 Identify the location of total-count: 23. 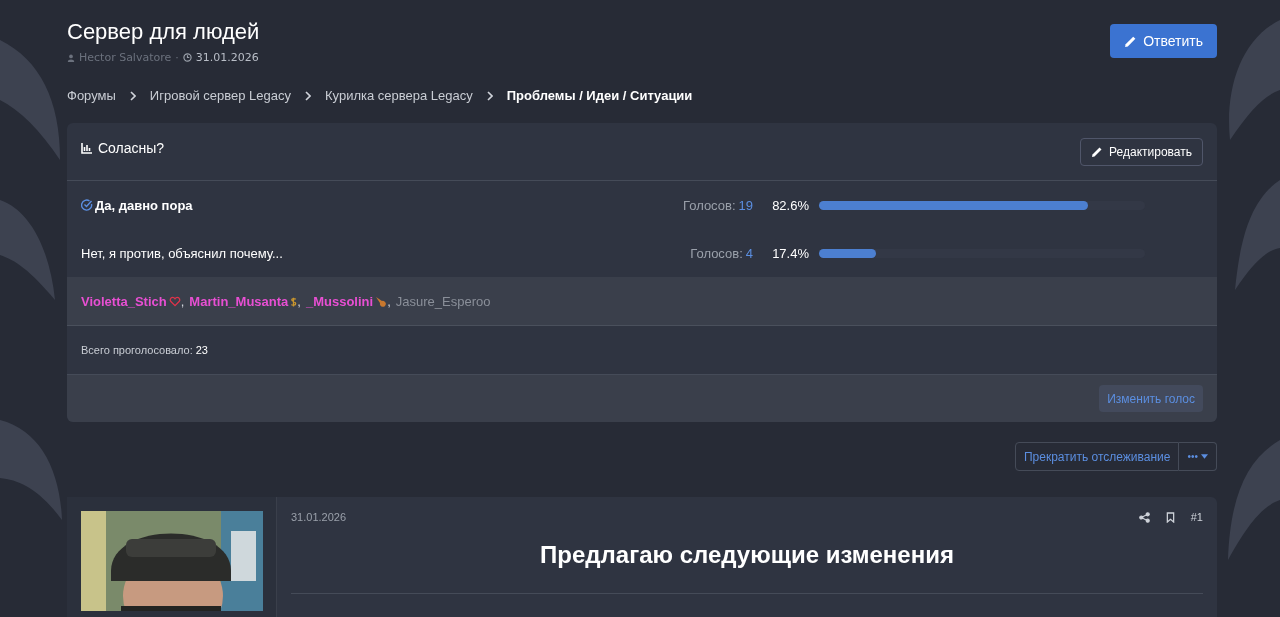
(201, 350).